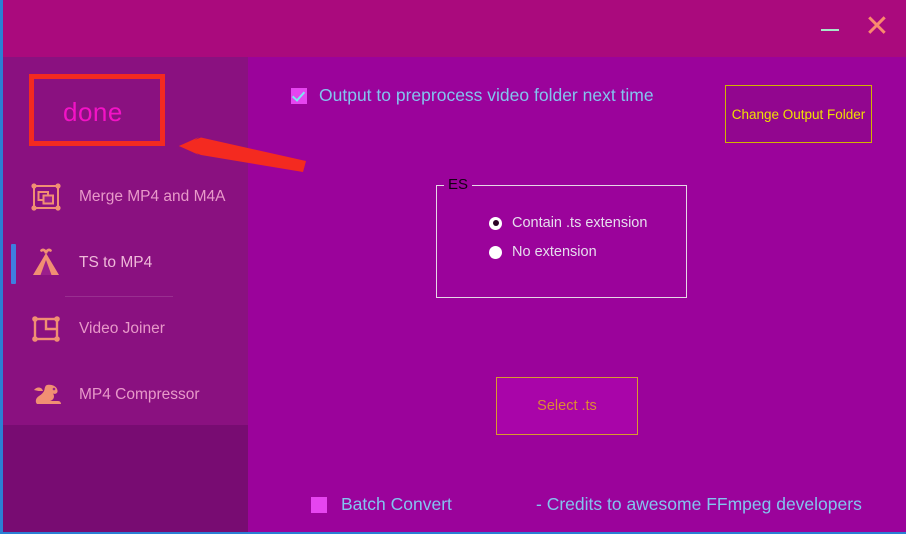 Image resolution: width=906 pixels, height=534 pixels. Describe the element at coordinates (855, 27) in the screenshot. I see `window-controls: ✕` at that location.